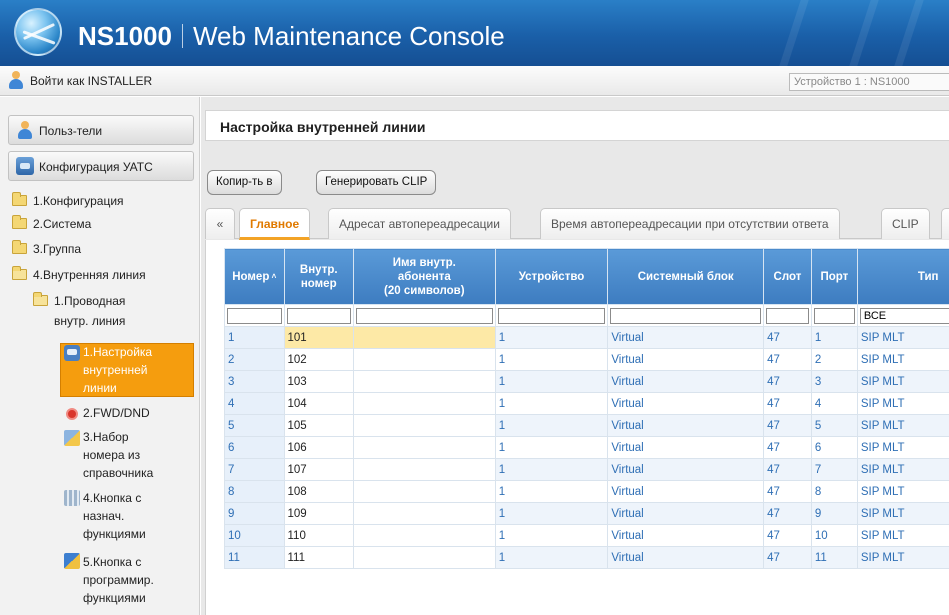 Image resolution: width=949 pixels, height=615 pixels. What do you see at coordinates (551, 276) in the screenshot?
I see `column-header-device: Устройство` at bounding box center [551, 276].